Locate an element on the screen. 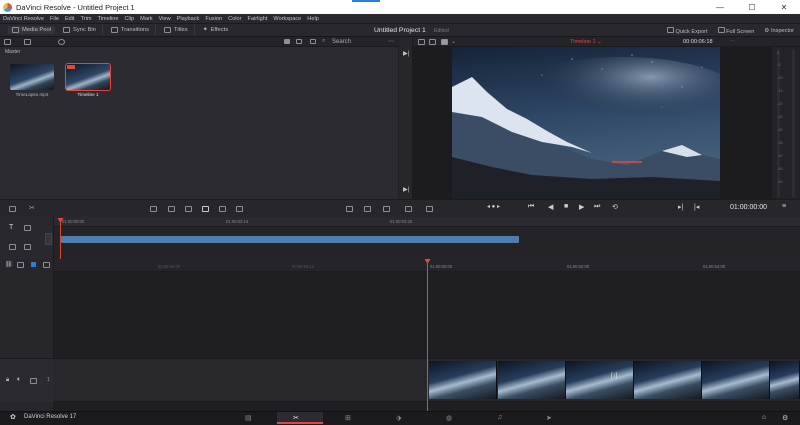 This screenshot has height=425, width=800. titles-button: Titles is located at coordinates (176, 30).